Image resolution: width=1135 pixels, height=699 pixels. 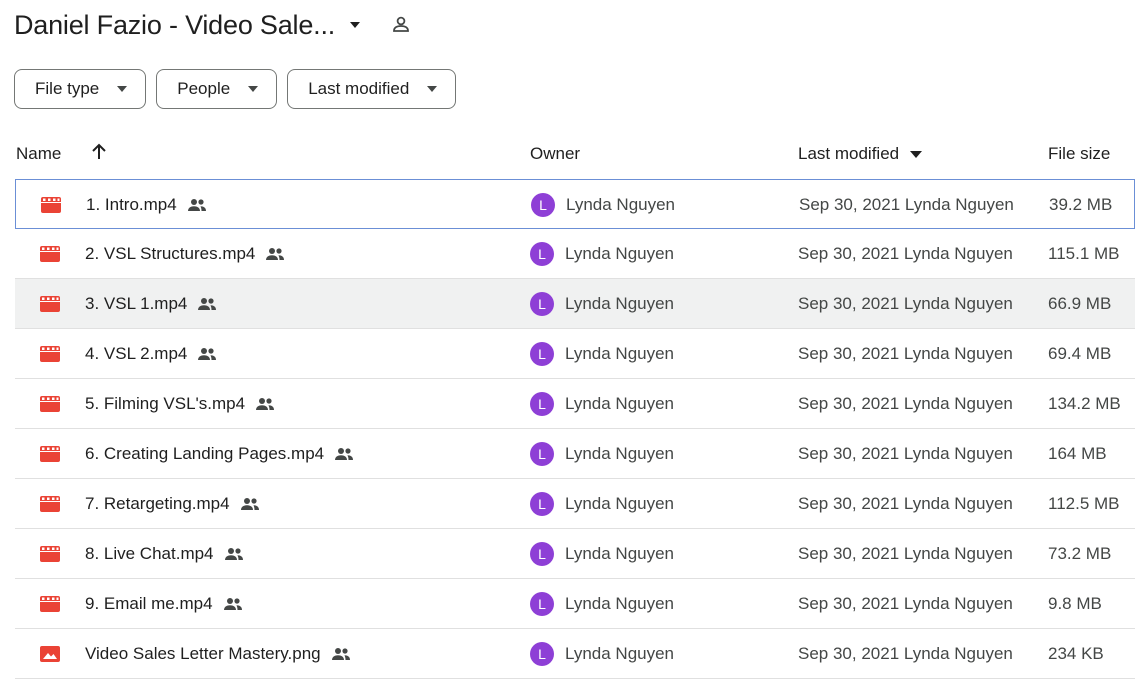 I want to click on file-name: 1. Intro.mp4, so click(x=146, y=205).